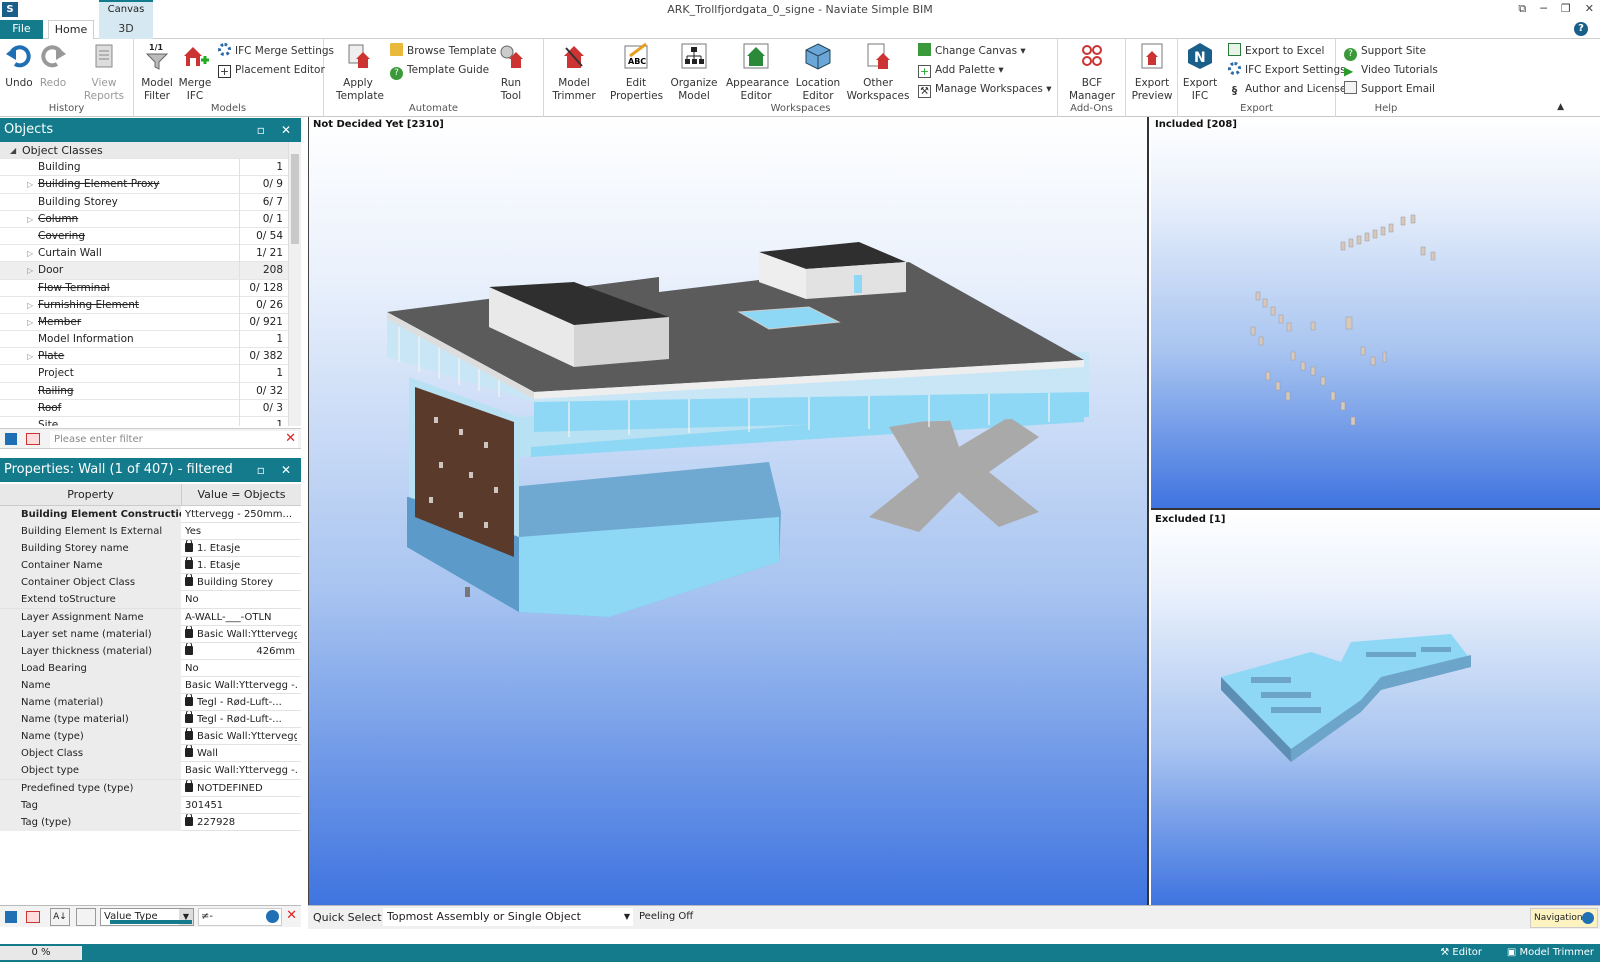 Image resolution: width=1600 pixels, height=962 pixels. What do you see at coordinates (1389, 89) in the screenshot?
I see `support-email-button: Support Email` at bounding box center [1389, 89].